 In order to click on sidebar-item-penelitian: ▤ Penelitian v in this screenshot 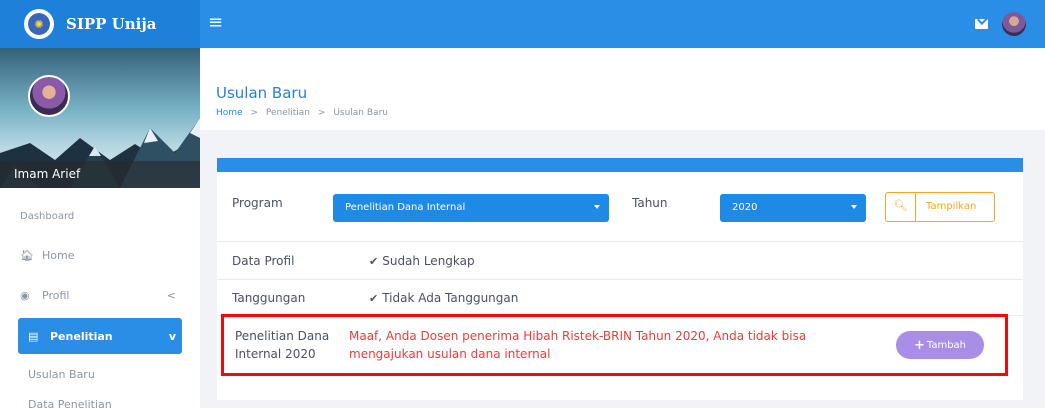, I will do `click(100, 336)`.